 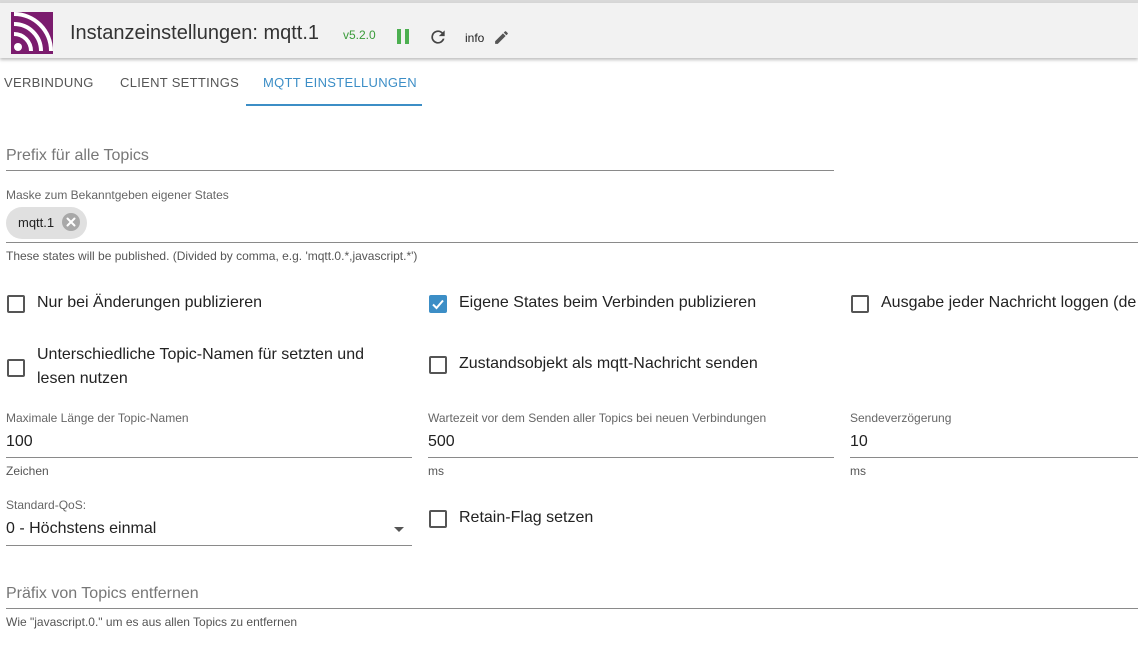 What do you see at coordinates (441, 442) in the screenshot?
I see `wait-time-input: 500` at bounding box center [441, 442].